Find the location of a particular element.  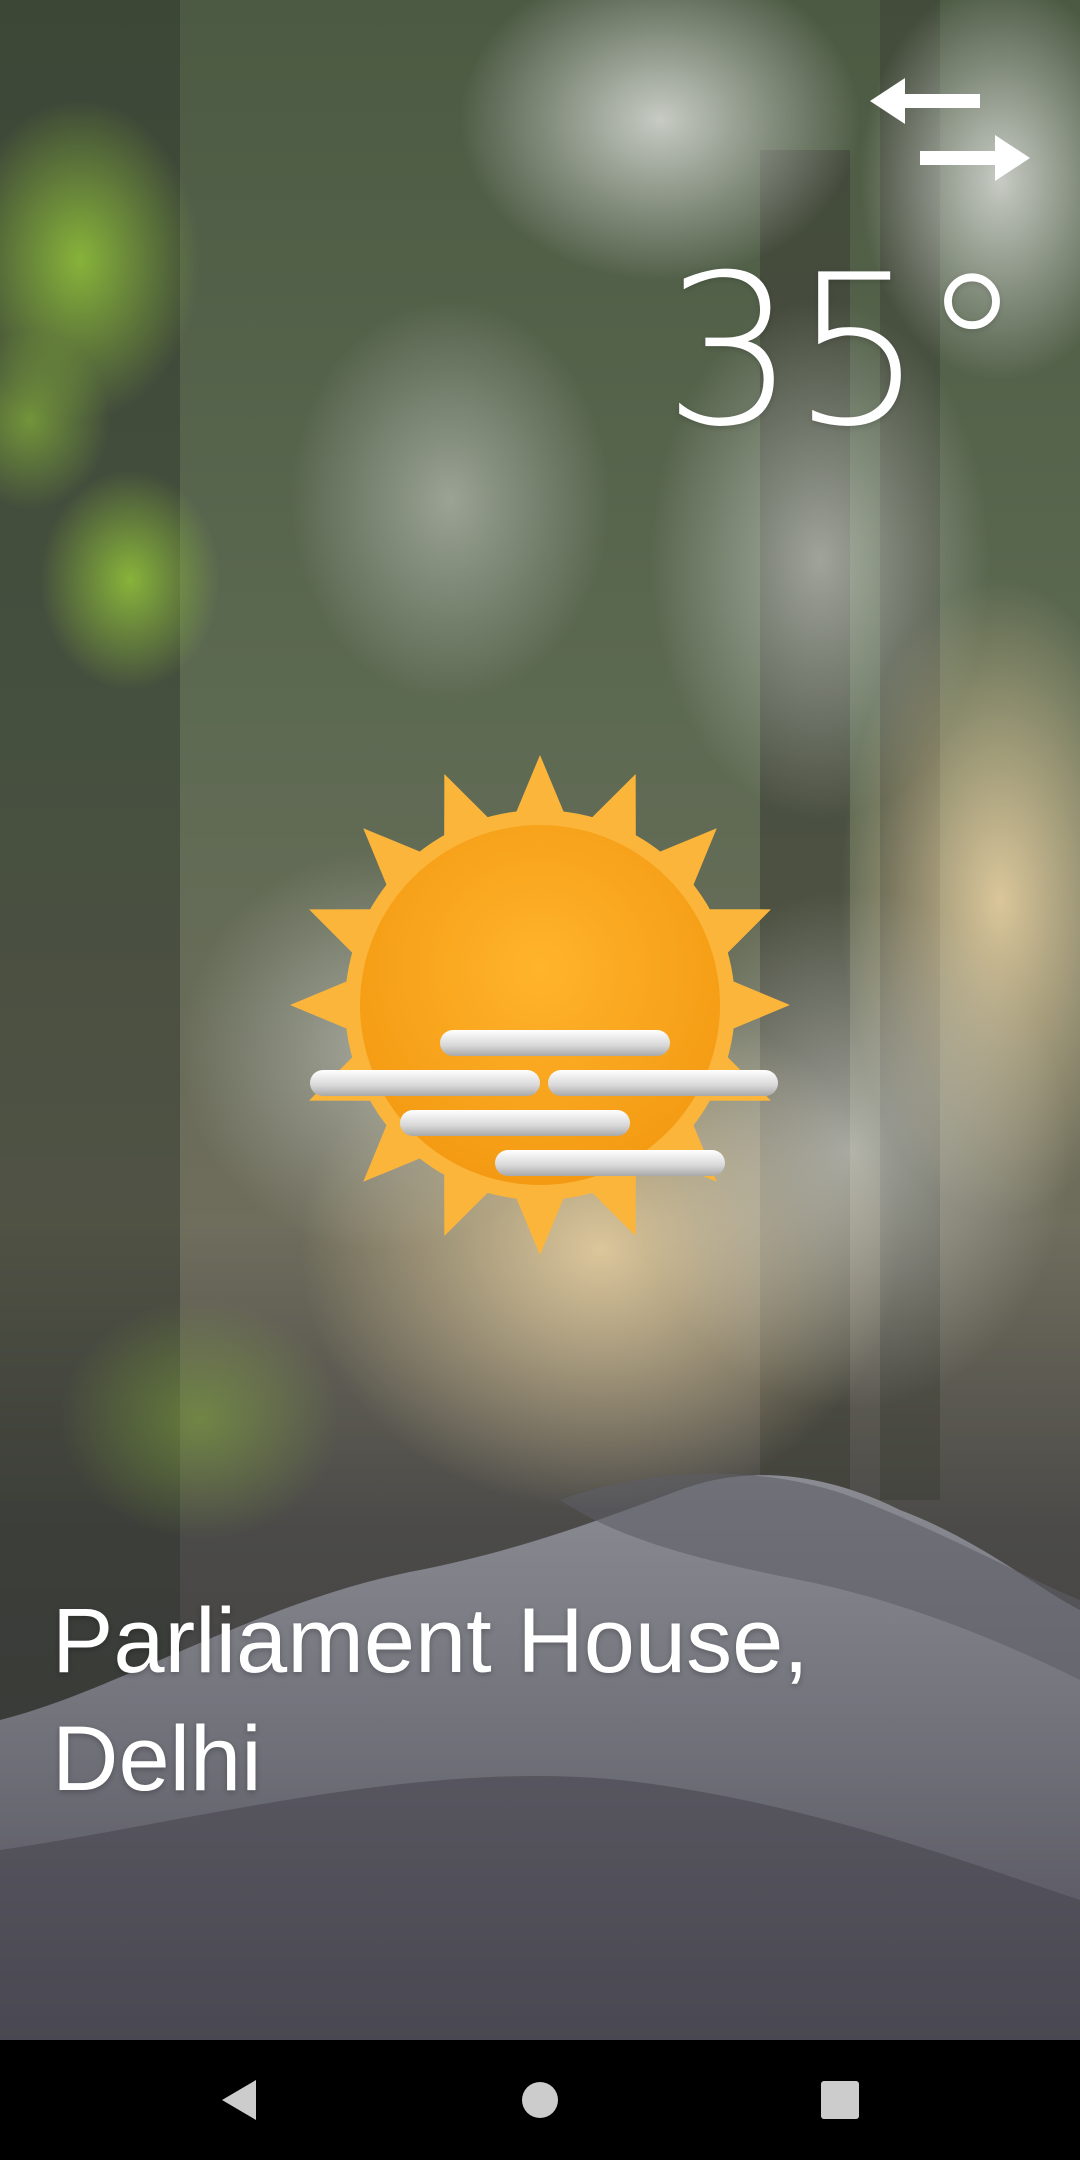

swap-button is located at coordinates (950, 133).